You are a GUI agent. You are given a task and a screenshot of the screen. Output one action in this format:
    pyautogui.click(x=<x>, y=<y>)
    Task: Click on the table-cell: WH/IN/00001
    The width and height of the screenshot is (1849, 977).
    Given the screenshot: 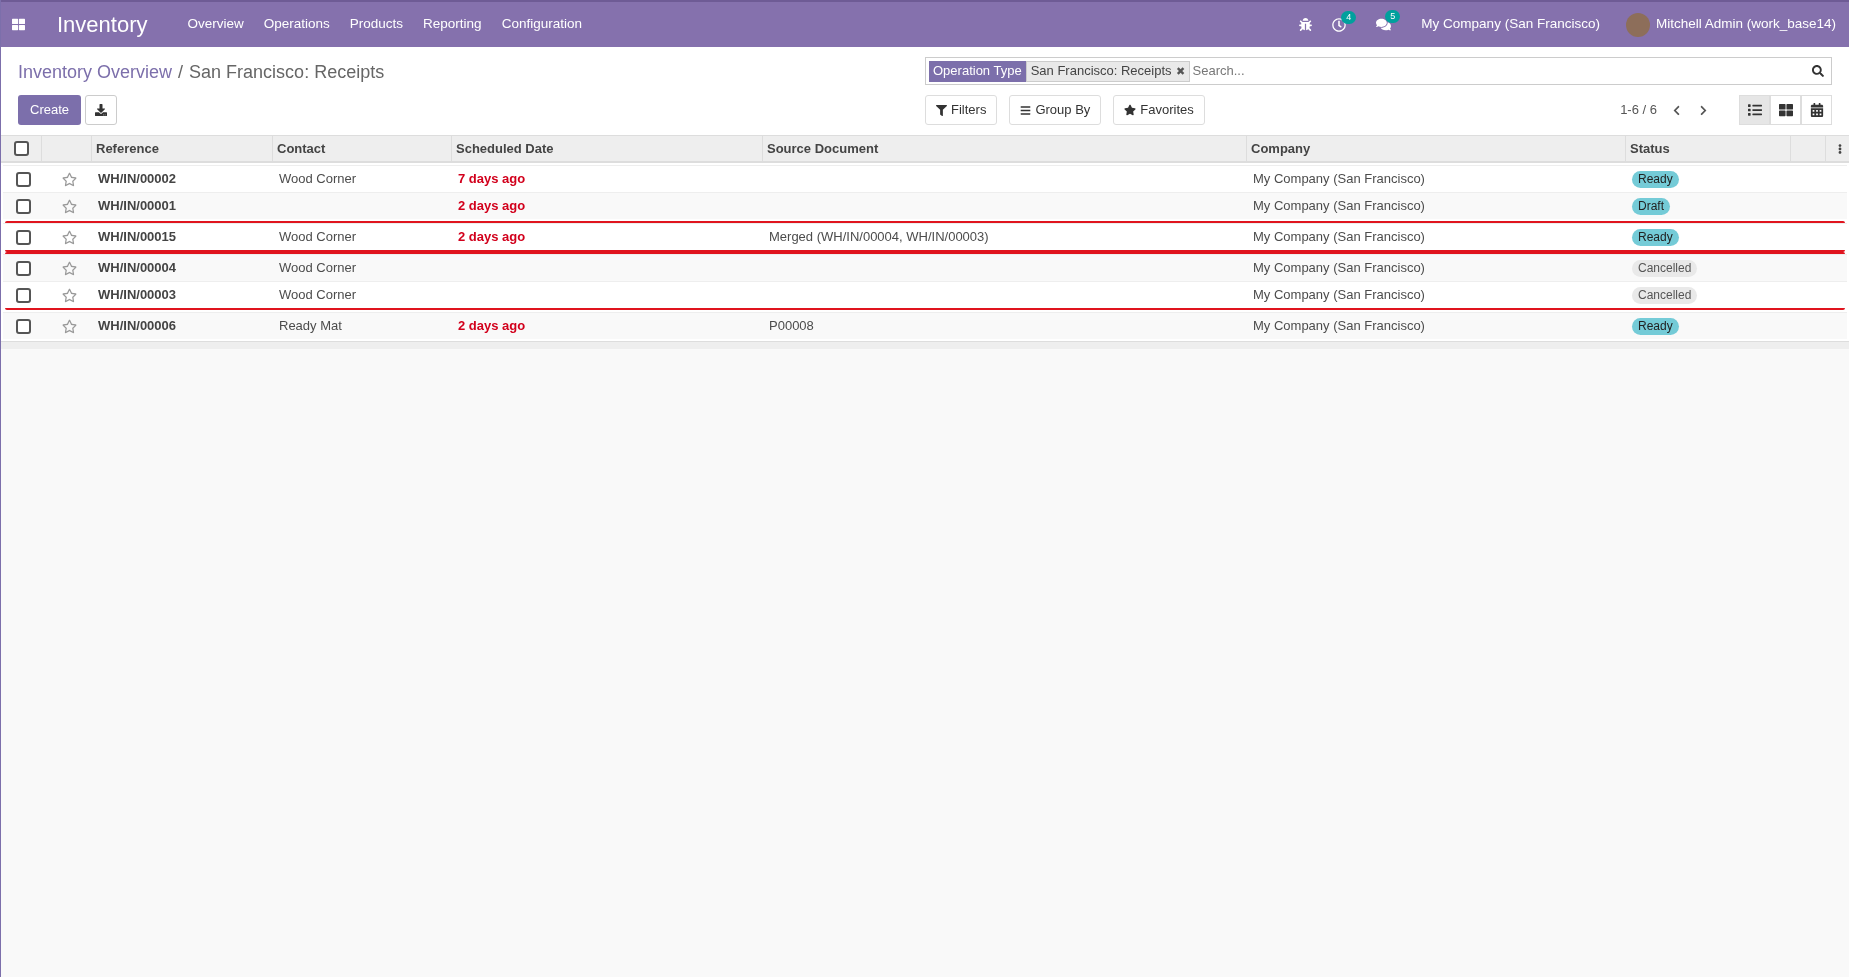 What is the action you would take?
    pyautogui.click(x=137, y=206)
    